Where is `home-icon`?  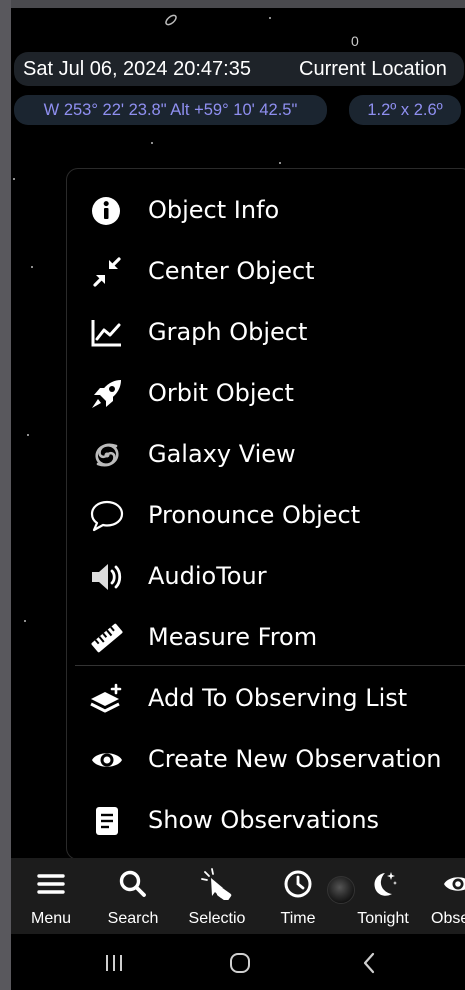
home-icon is located at coordinates (240, 963).